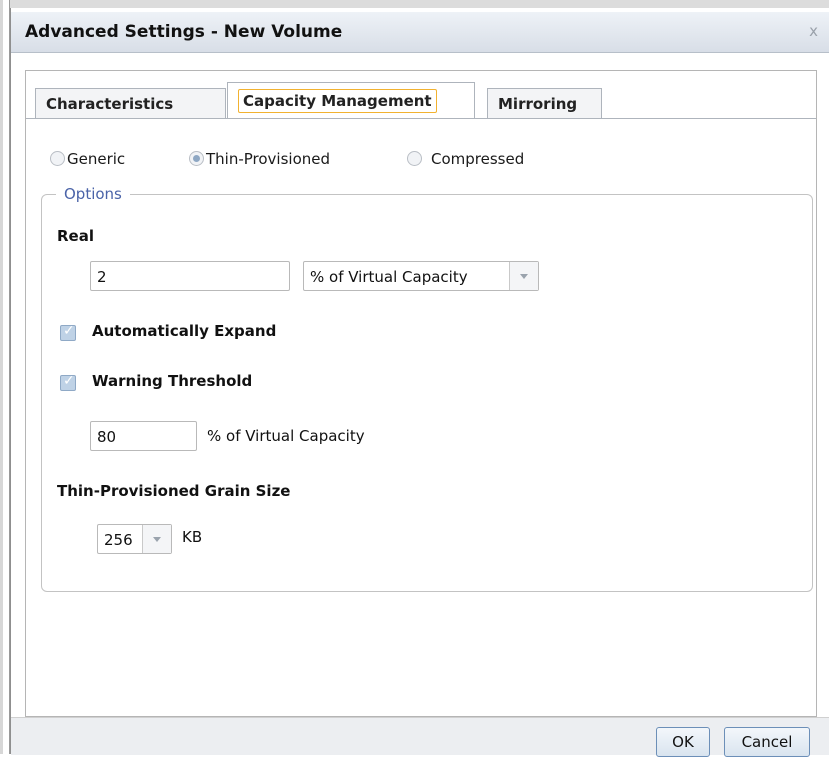 The image size is (829, 757). I want to click on radio-generic: Generic, so click(87, 159).